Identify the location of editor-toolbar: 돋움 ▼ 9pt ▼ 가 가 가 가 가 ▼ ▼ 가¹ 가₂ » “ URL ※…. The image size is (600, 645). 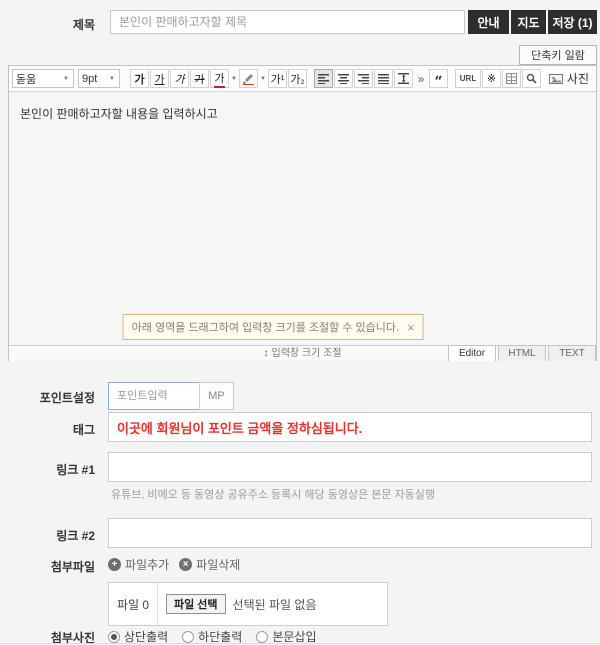
(302, 79).